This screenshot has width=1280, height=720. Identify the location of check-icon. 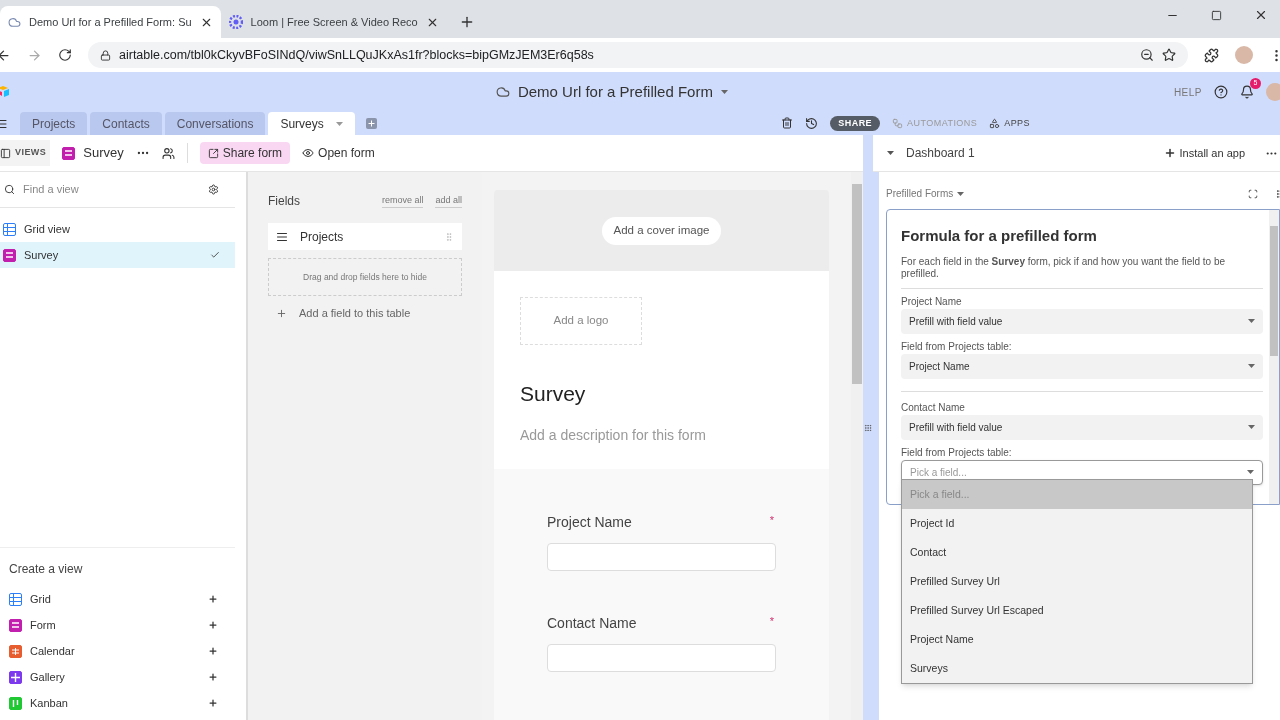
(215, 255).